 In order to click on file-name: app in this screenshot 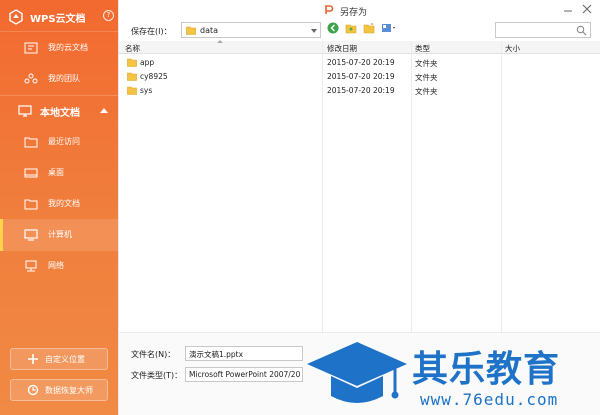, I will do `click(147, 62)`.